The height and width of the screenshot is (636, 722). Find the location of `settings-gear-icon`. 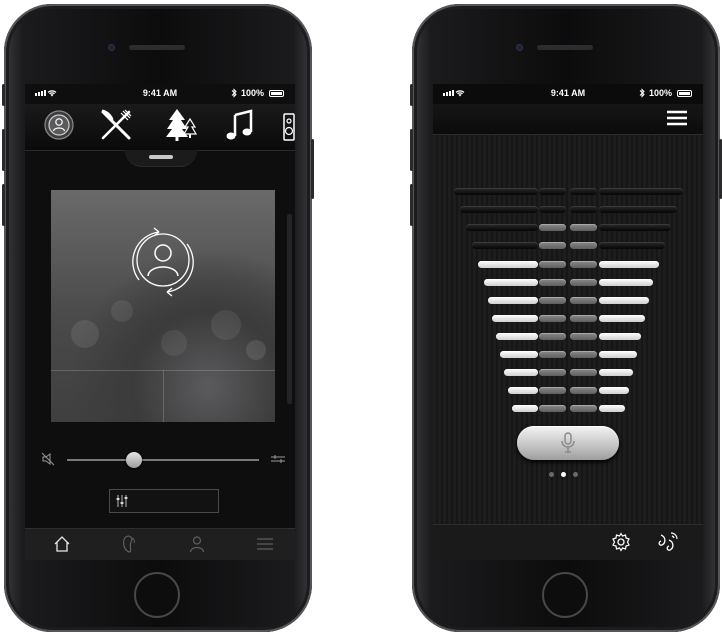

settings-gear-icon is located at coordinates (621, 542).